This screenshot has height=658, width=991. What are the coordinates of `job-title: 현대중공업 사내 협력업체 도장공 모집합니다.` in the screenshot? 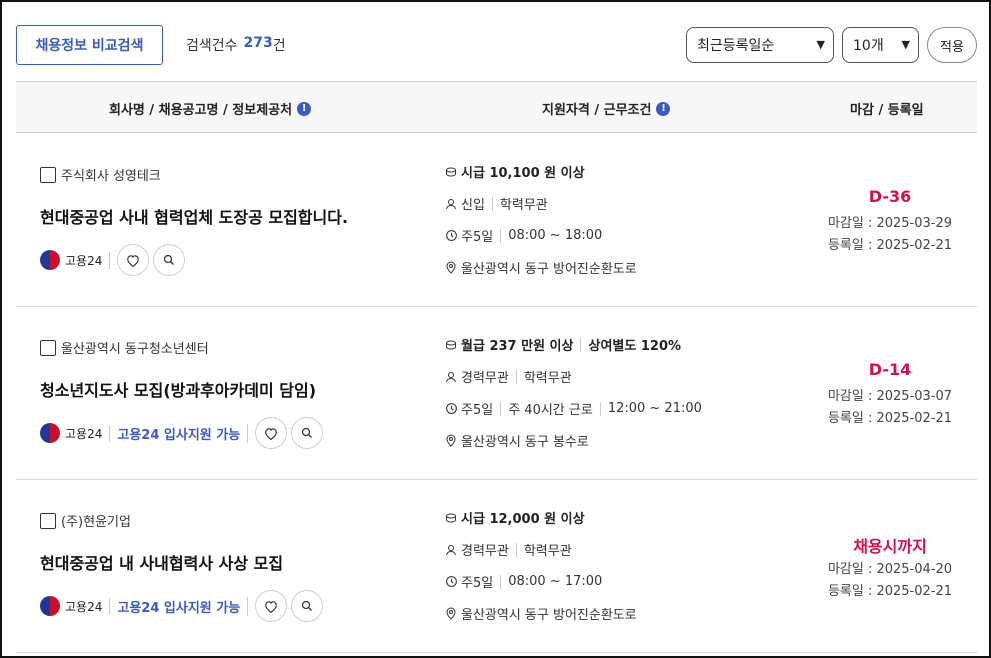 It's located at (194, 216).